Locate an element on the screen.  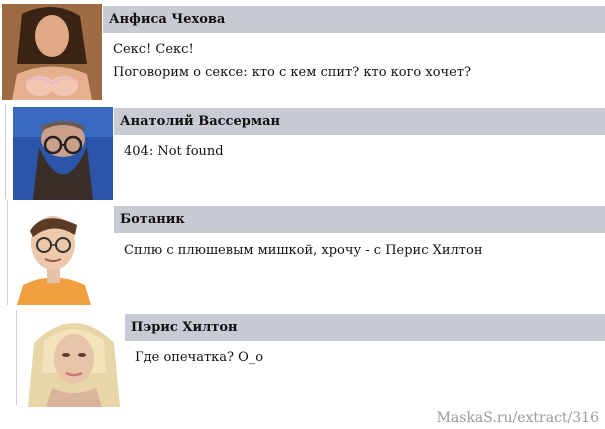
avatar-wasserman is located at coordinates (63, 153).